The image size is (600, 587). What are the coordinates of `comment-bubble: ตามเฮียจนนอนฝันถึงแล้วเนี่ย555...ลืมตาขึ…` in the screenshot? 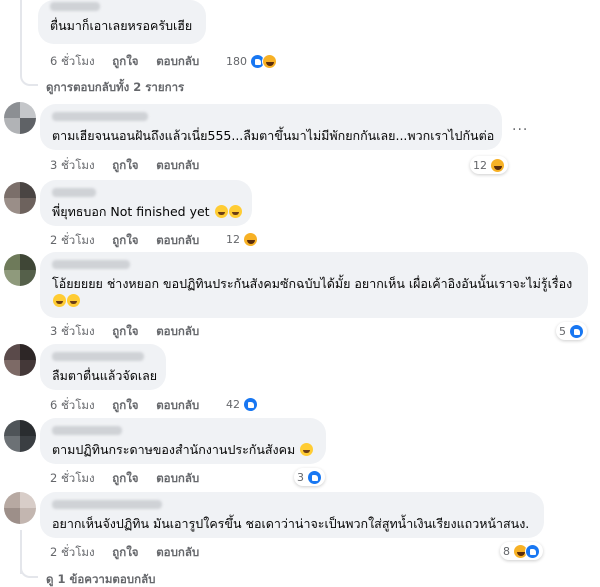 It's located at (271, 127).